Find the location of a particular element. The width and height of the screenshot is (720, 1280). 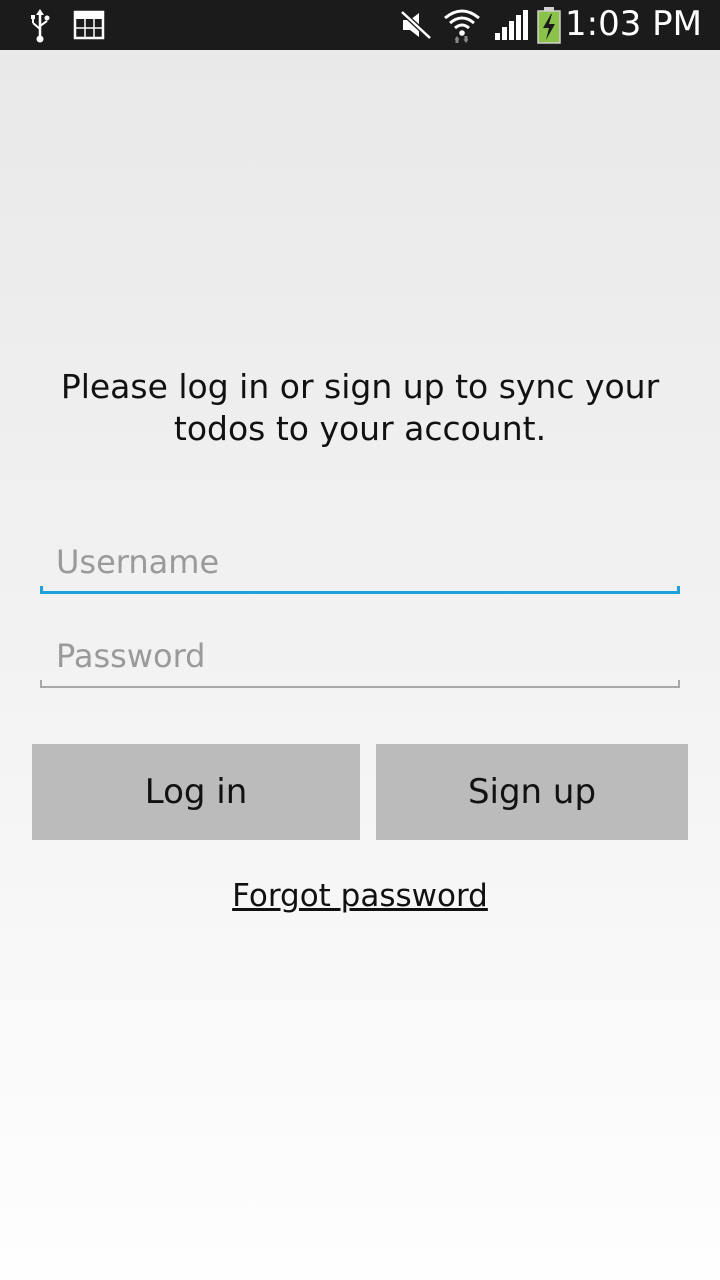

signup-button: Sign up is located at coordinates (532, 792).